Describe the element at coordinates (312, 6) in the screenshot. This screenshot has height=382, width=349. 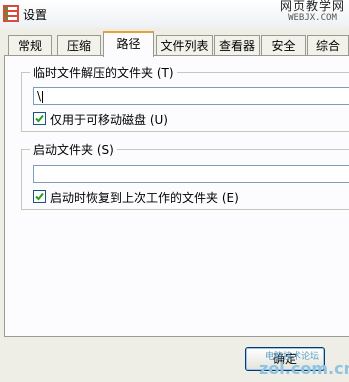
I see `watermark-line1: 网页教学网` at that location.